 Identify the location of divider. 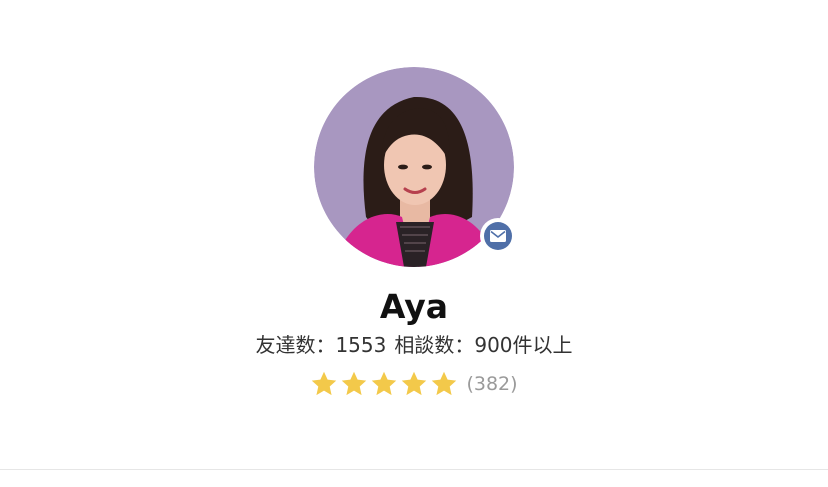
(414, 469).